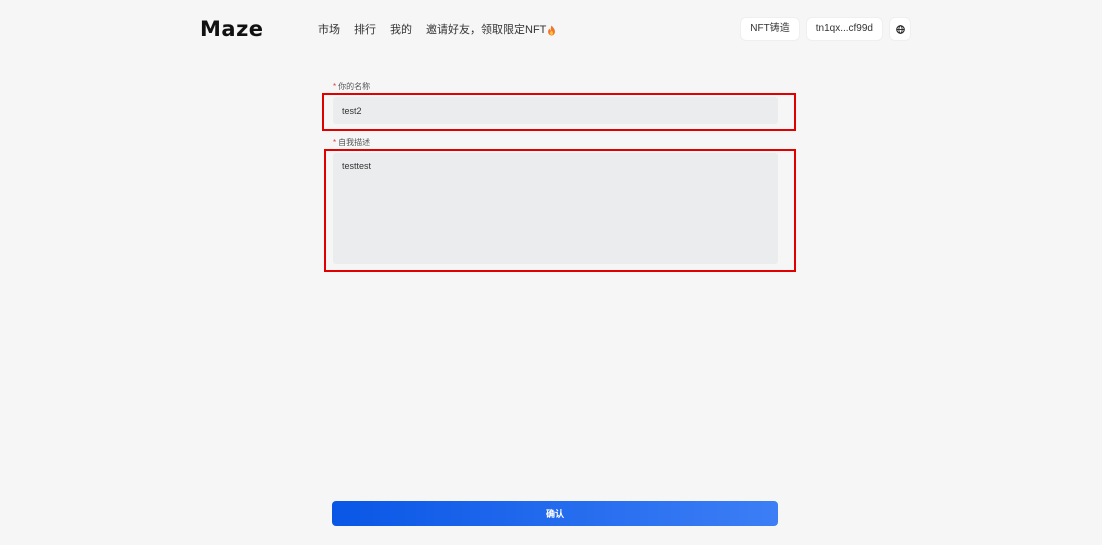 This screenshot has height=545, width=1102. Describe the element at coordinates (486, 30) in the screenshot. I see `nav-invite-label: 邀请好友，领取限定NFT` at that location.